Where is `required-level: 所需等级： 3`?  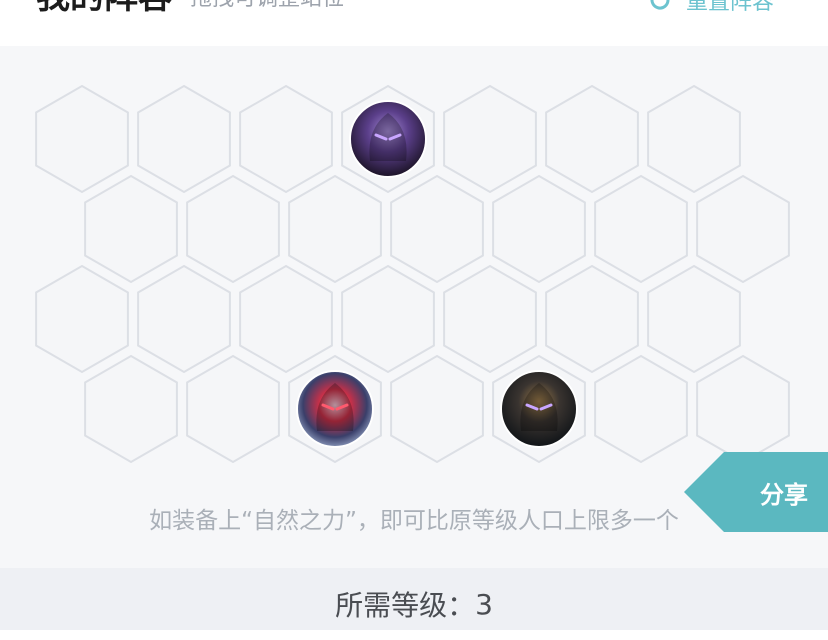
required-level: 所需等级： 3 is located at coordinates (414, 604).